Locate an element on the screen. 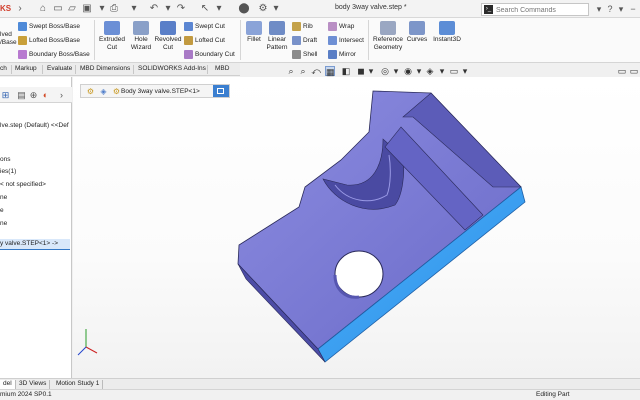  swept-cut-button: Swept Cut is located at coordinates (204, 26).